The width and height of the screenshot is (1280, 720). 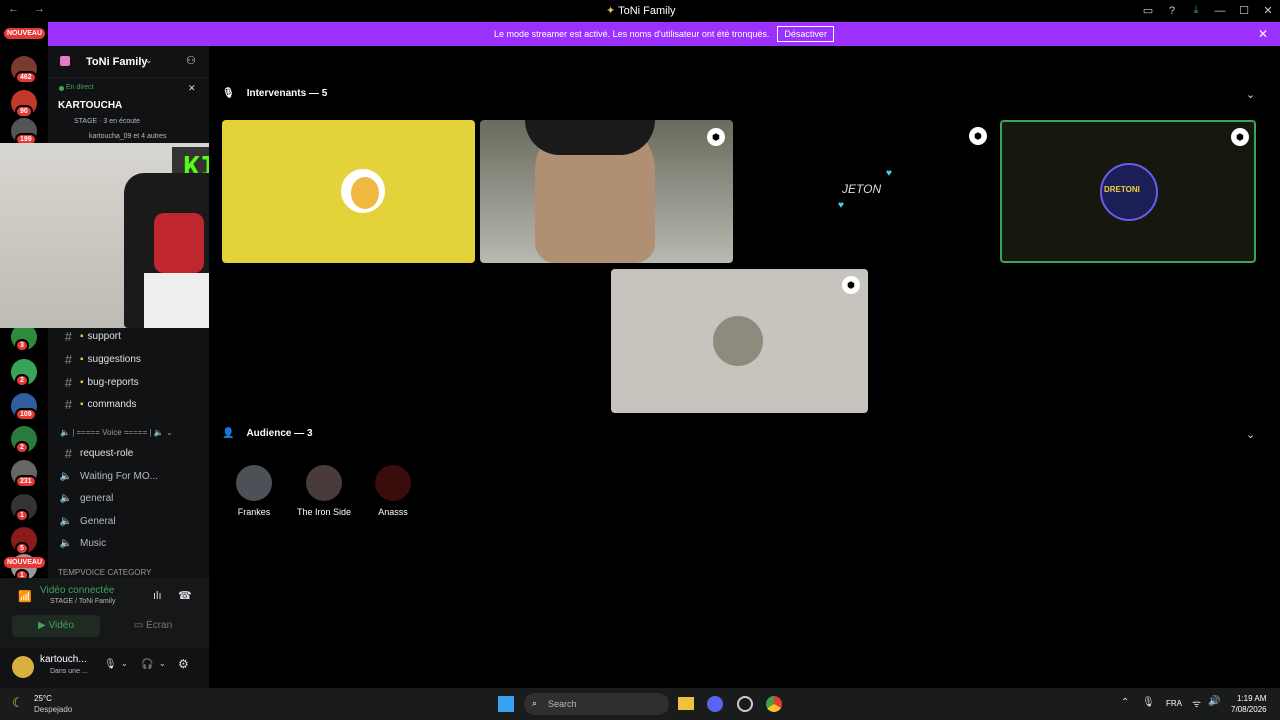 What do you see at coordinates (393, 512) in the screenshot?
I see `audience-name: Anasss` at bounding box center [393, 512].